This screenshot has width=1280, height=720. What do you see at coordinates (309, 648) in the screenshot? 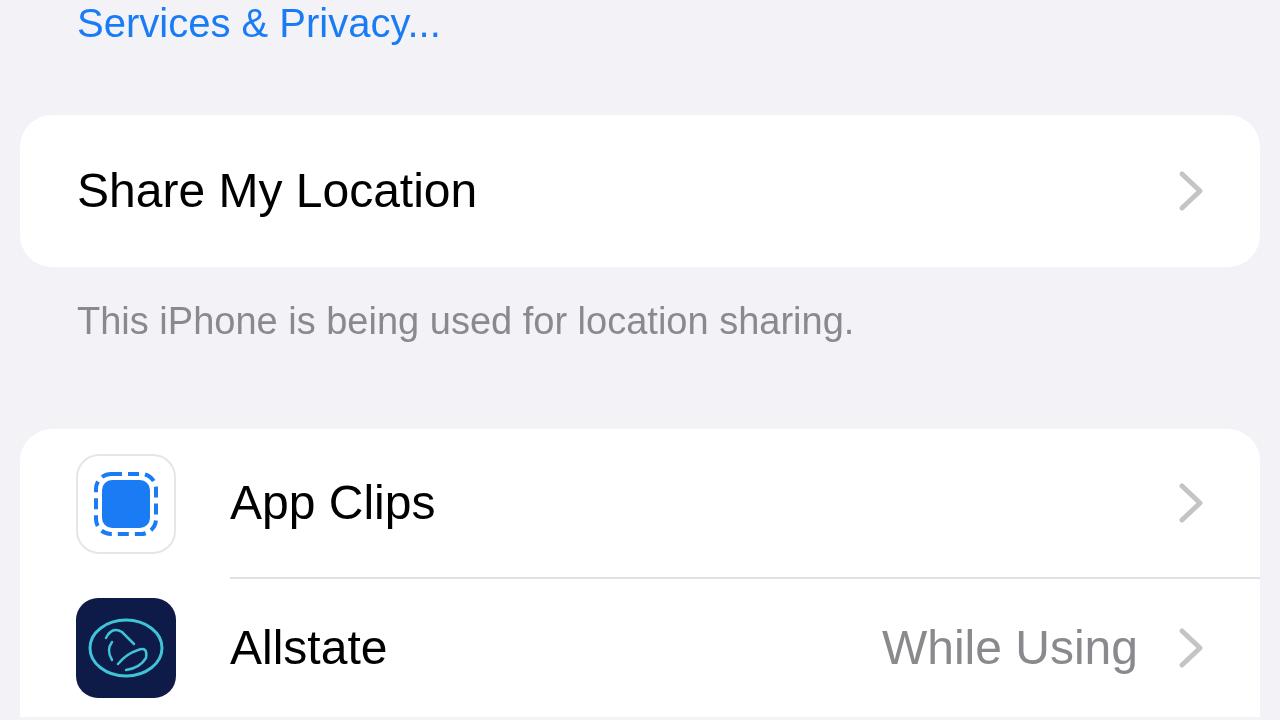
I see `app-name: Allstate` at bounding box center [309, 648].